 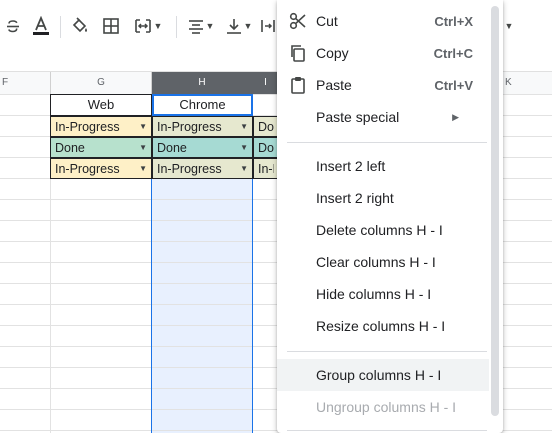 What do you see at coordinates (202, 105) in the screenshot?
I see `cell-h-header: Chrome` at bounding box center [202, 105].